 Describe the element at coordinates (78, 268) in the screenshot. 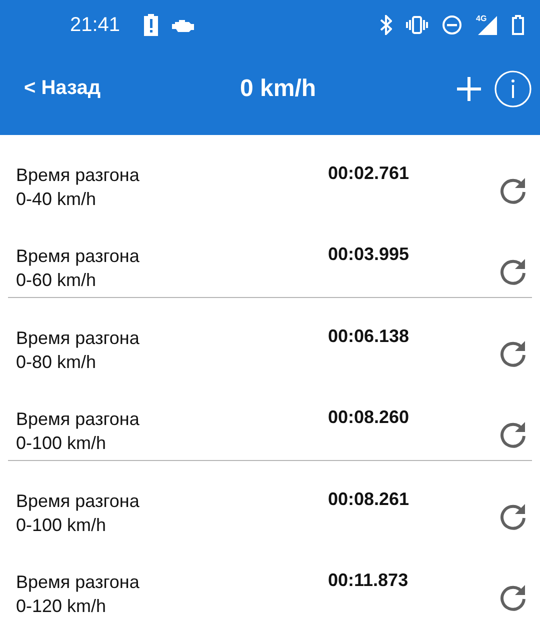

I see `acceleration-label: Время разгона 0-60 km/h` at that location.